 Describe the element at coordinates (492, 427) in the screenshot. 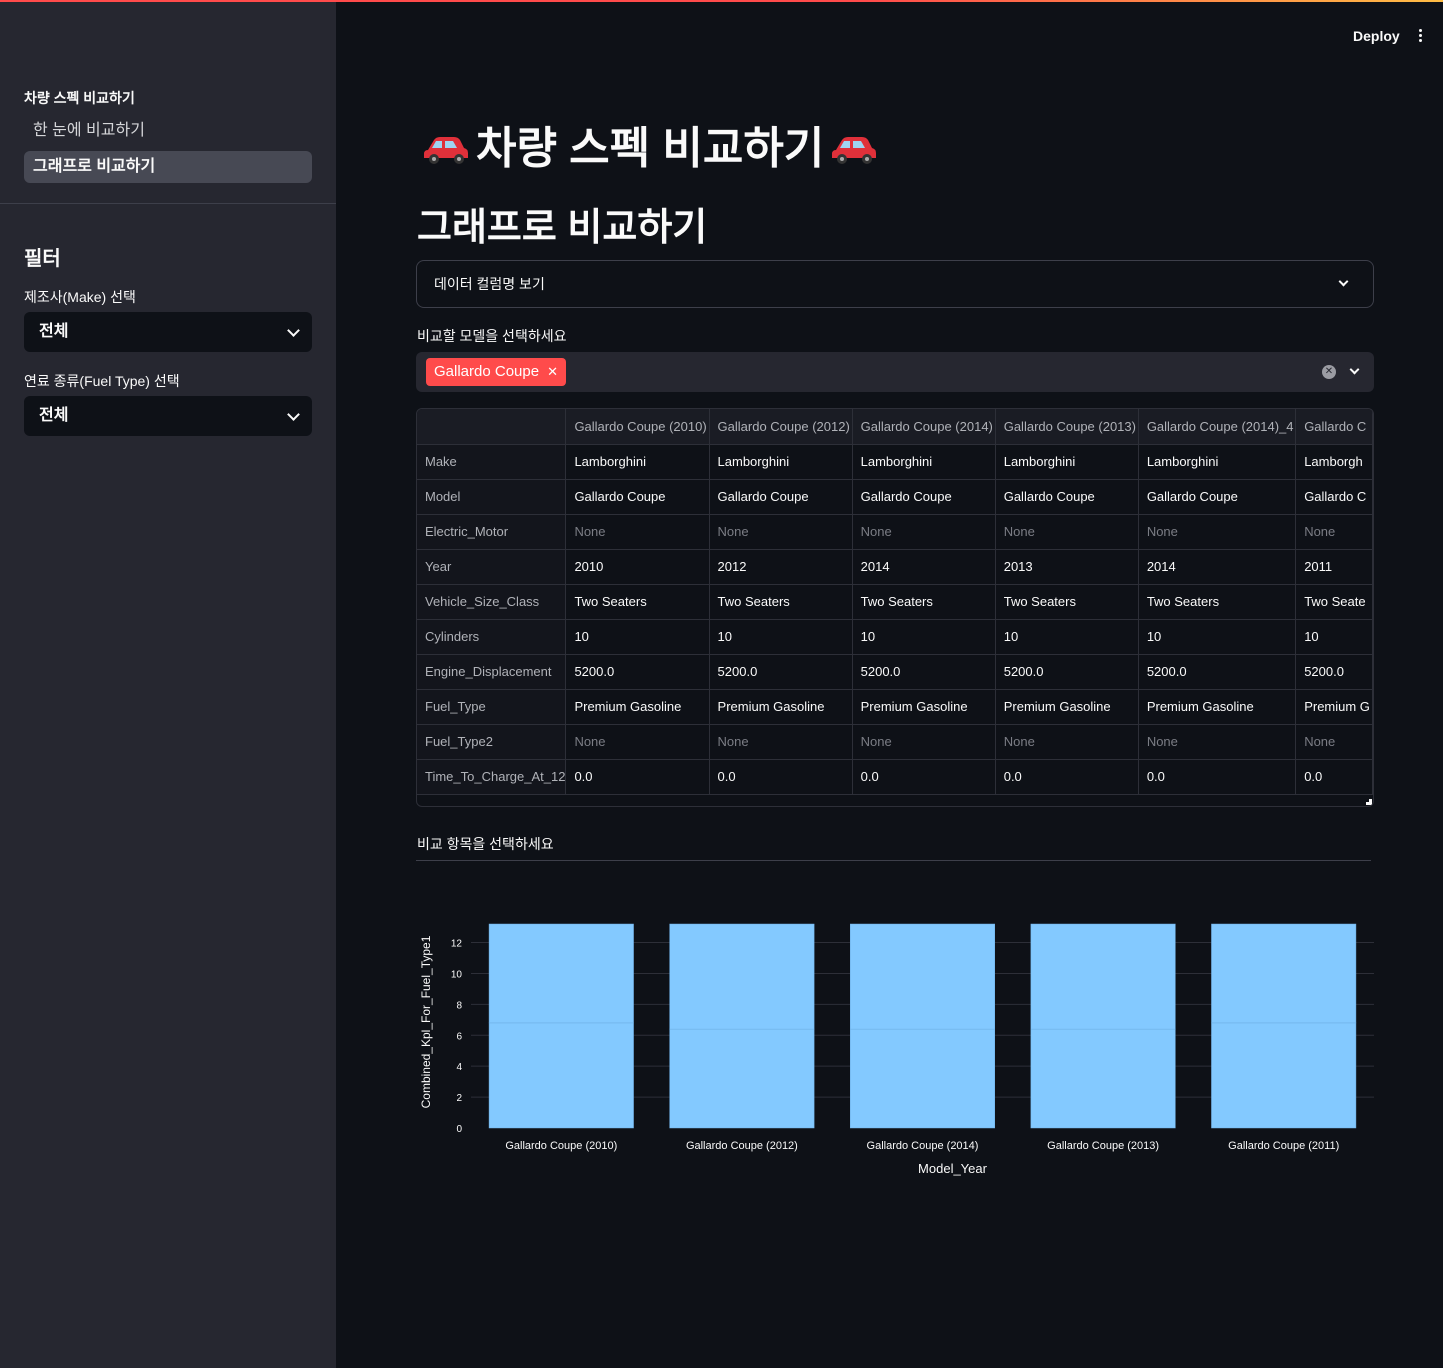

I see `table-corner-header` at that location.